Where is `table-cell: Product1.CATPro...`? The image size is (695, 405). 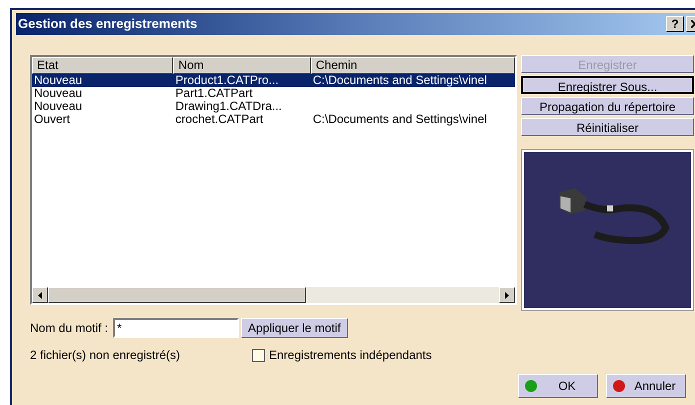 table-cell: Product1.CATPro... is located at coordinates (227, 80).